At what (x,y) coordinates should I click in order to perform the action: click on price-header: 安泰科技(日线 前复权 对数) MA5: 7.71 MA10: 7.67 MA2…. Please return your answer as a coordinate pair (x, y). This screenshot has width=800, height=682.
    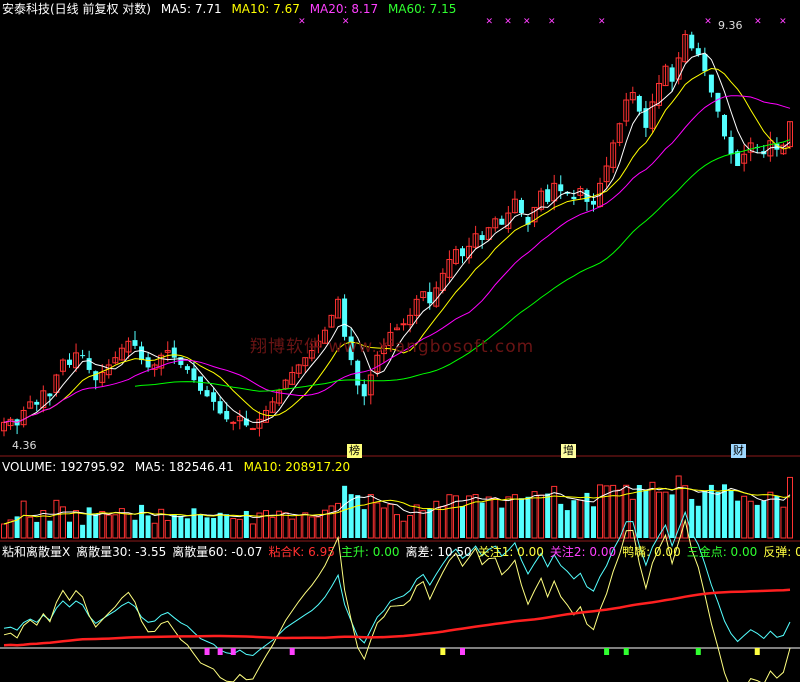
    Looking at the image, I should click on (232, 9).